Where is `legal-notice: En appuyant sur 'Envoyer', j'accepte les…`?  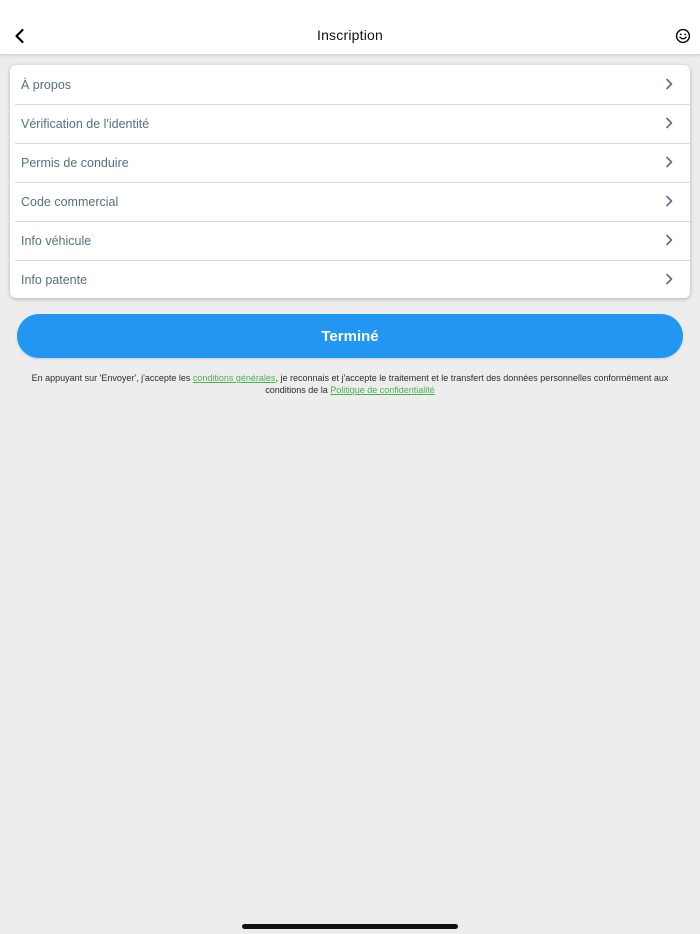
legal-notice: En appuyant sur 'Envoyer', j'accepte les… is located at coordinates (350, 384).